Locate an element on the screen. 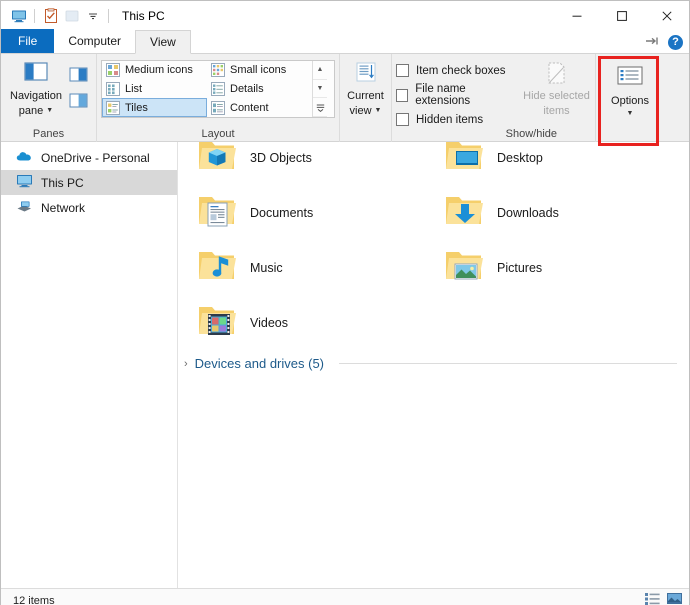 The image size is (690, 605). layout-item-details-label: Details is located at coordinates (247, 89).